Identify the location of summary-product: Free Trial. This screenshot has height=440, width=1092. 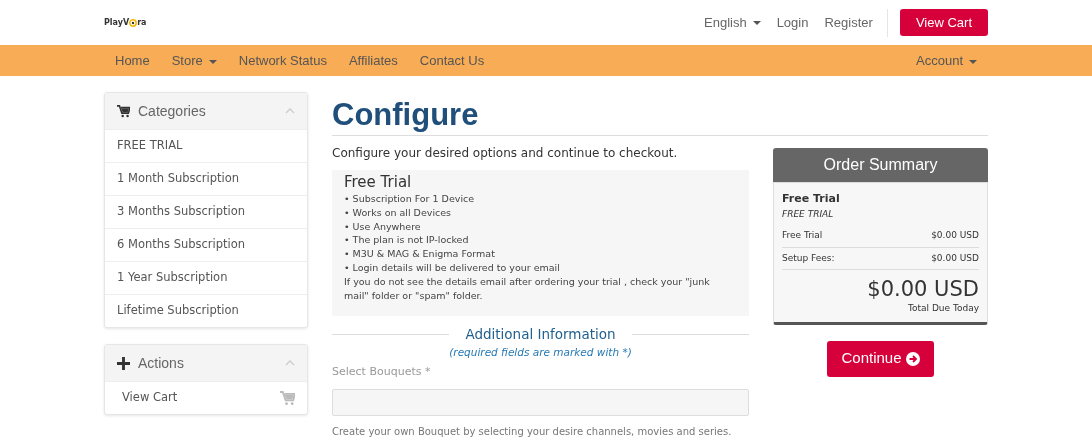
(811, 199).